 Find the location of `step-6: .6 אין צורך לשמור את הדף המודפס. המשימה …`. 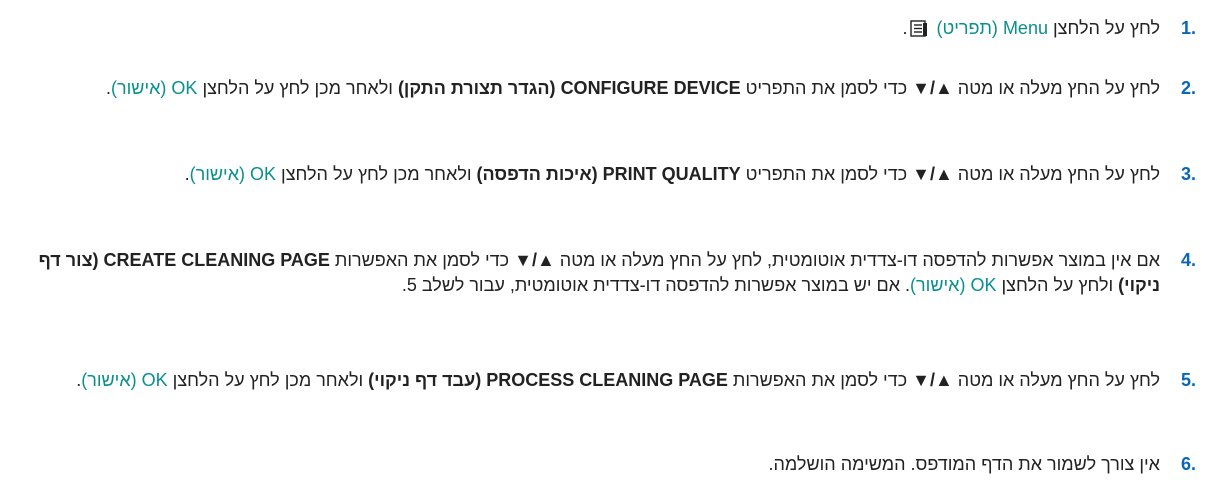

step-6: .6 אין צורך לשמור את הדף המודפס. המשימה … is located at coordinates (604, 464).